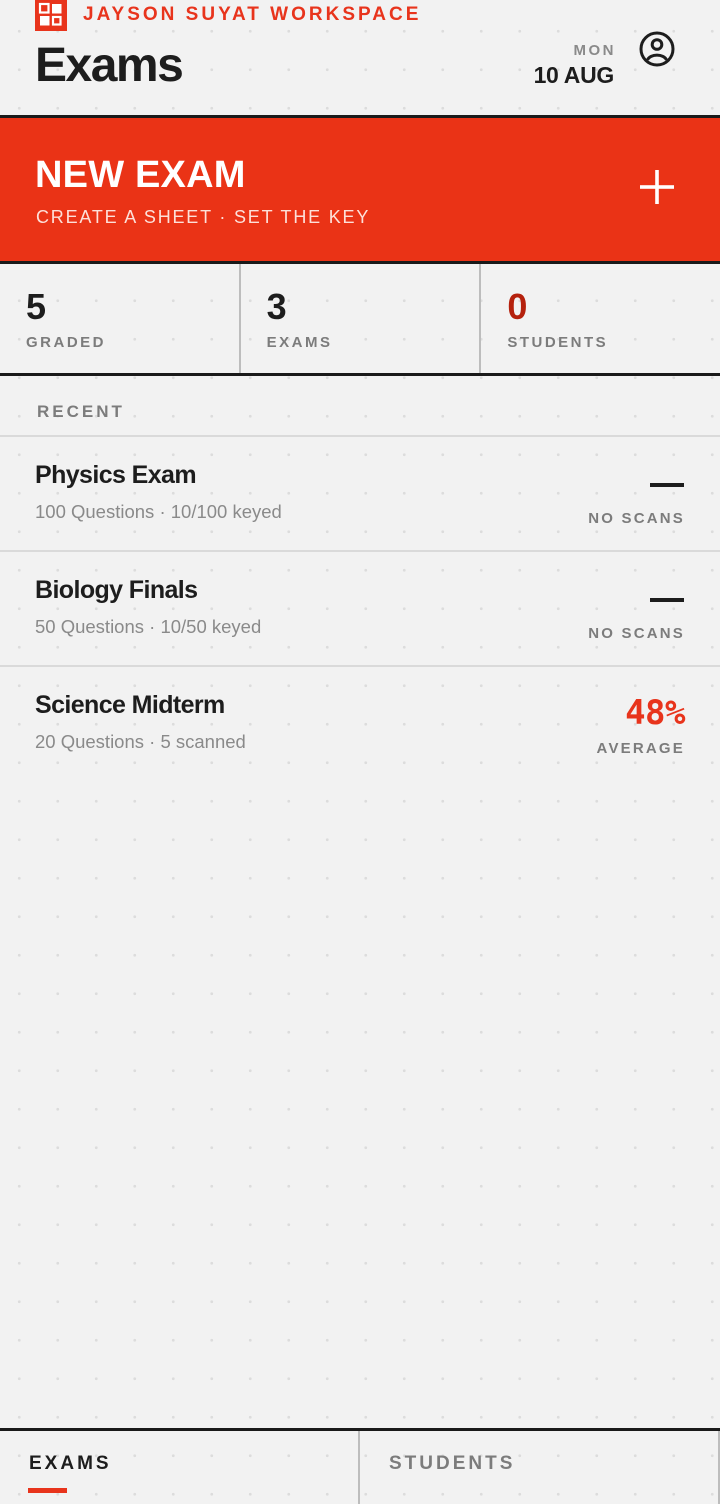 The image size is (720, 1504). What do you see at coordinates (81, 411) in the screenshot?
I see `recent-heading: RECENT` at bounding box center [81, 411].